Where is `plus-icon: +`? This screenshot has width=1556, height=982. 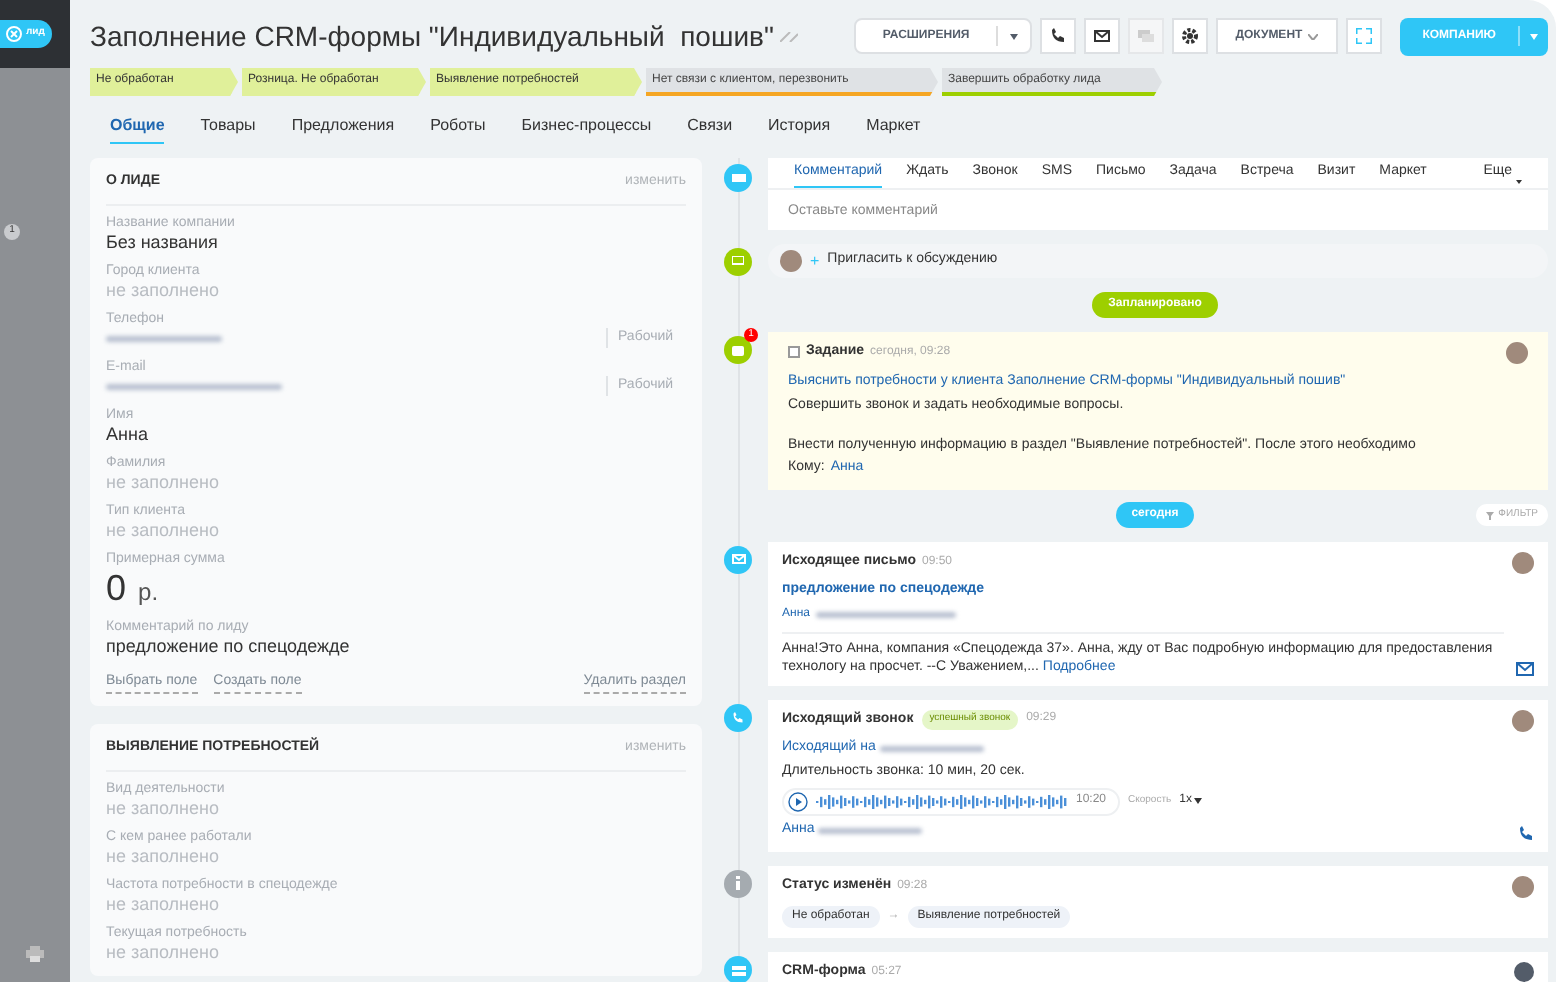
plus-icon: + is located at coordinates (815, 261).